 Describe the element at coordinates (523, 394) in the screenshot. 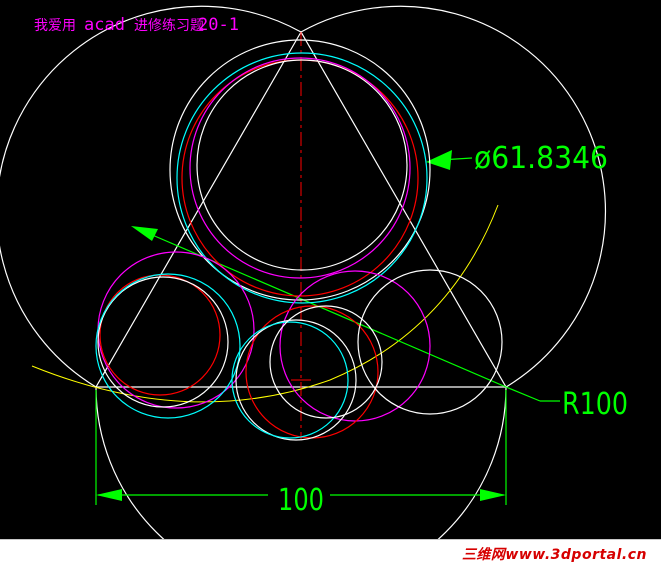

I see `radius-tail` at that location.